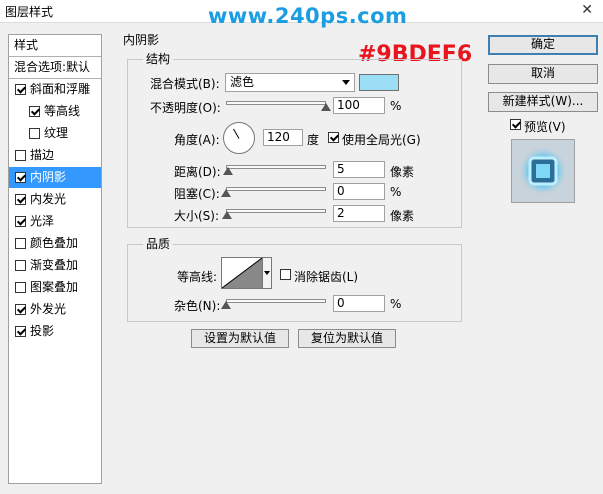 The image size is (603, 494). I want to click on structure-title: 结构, so click(158, 58).